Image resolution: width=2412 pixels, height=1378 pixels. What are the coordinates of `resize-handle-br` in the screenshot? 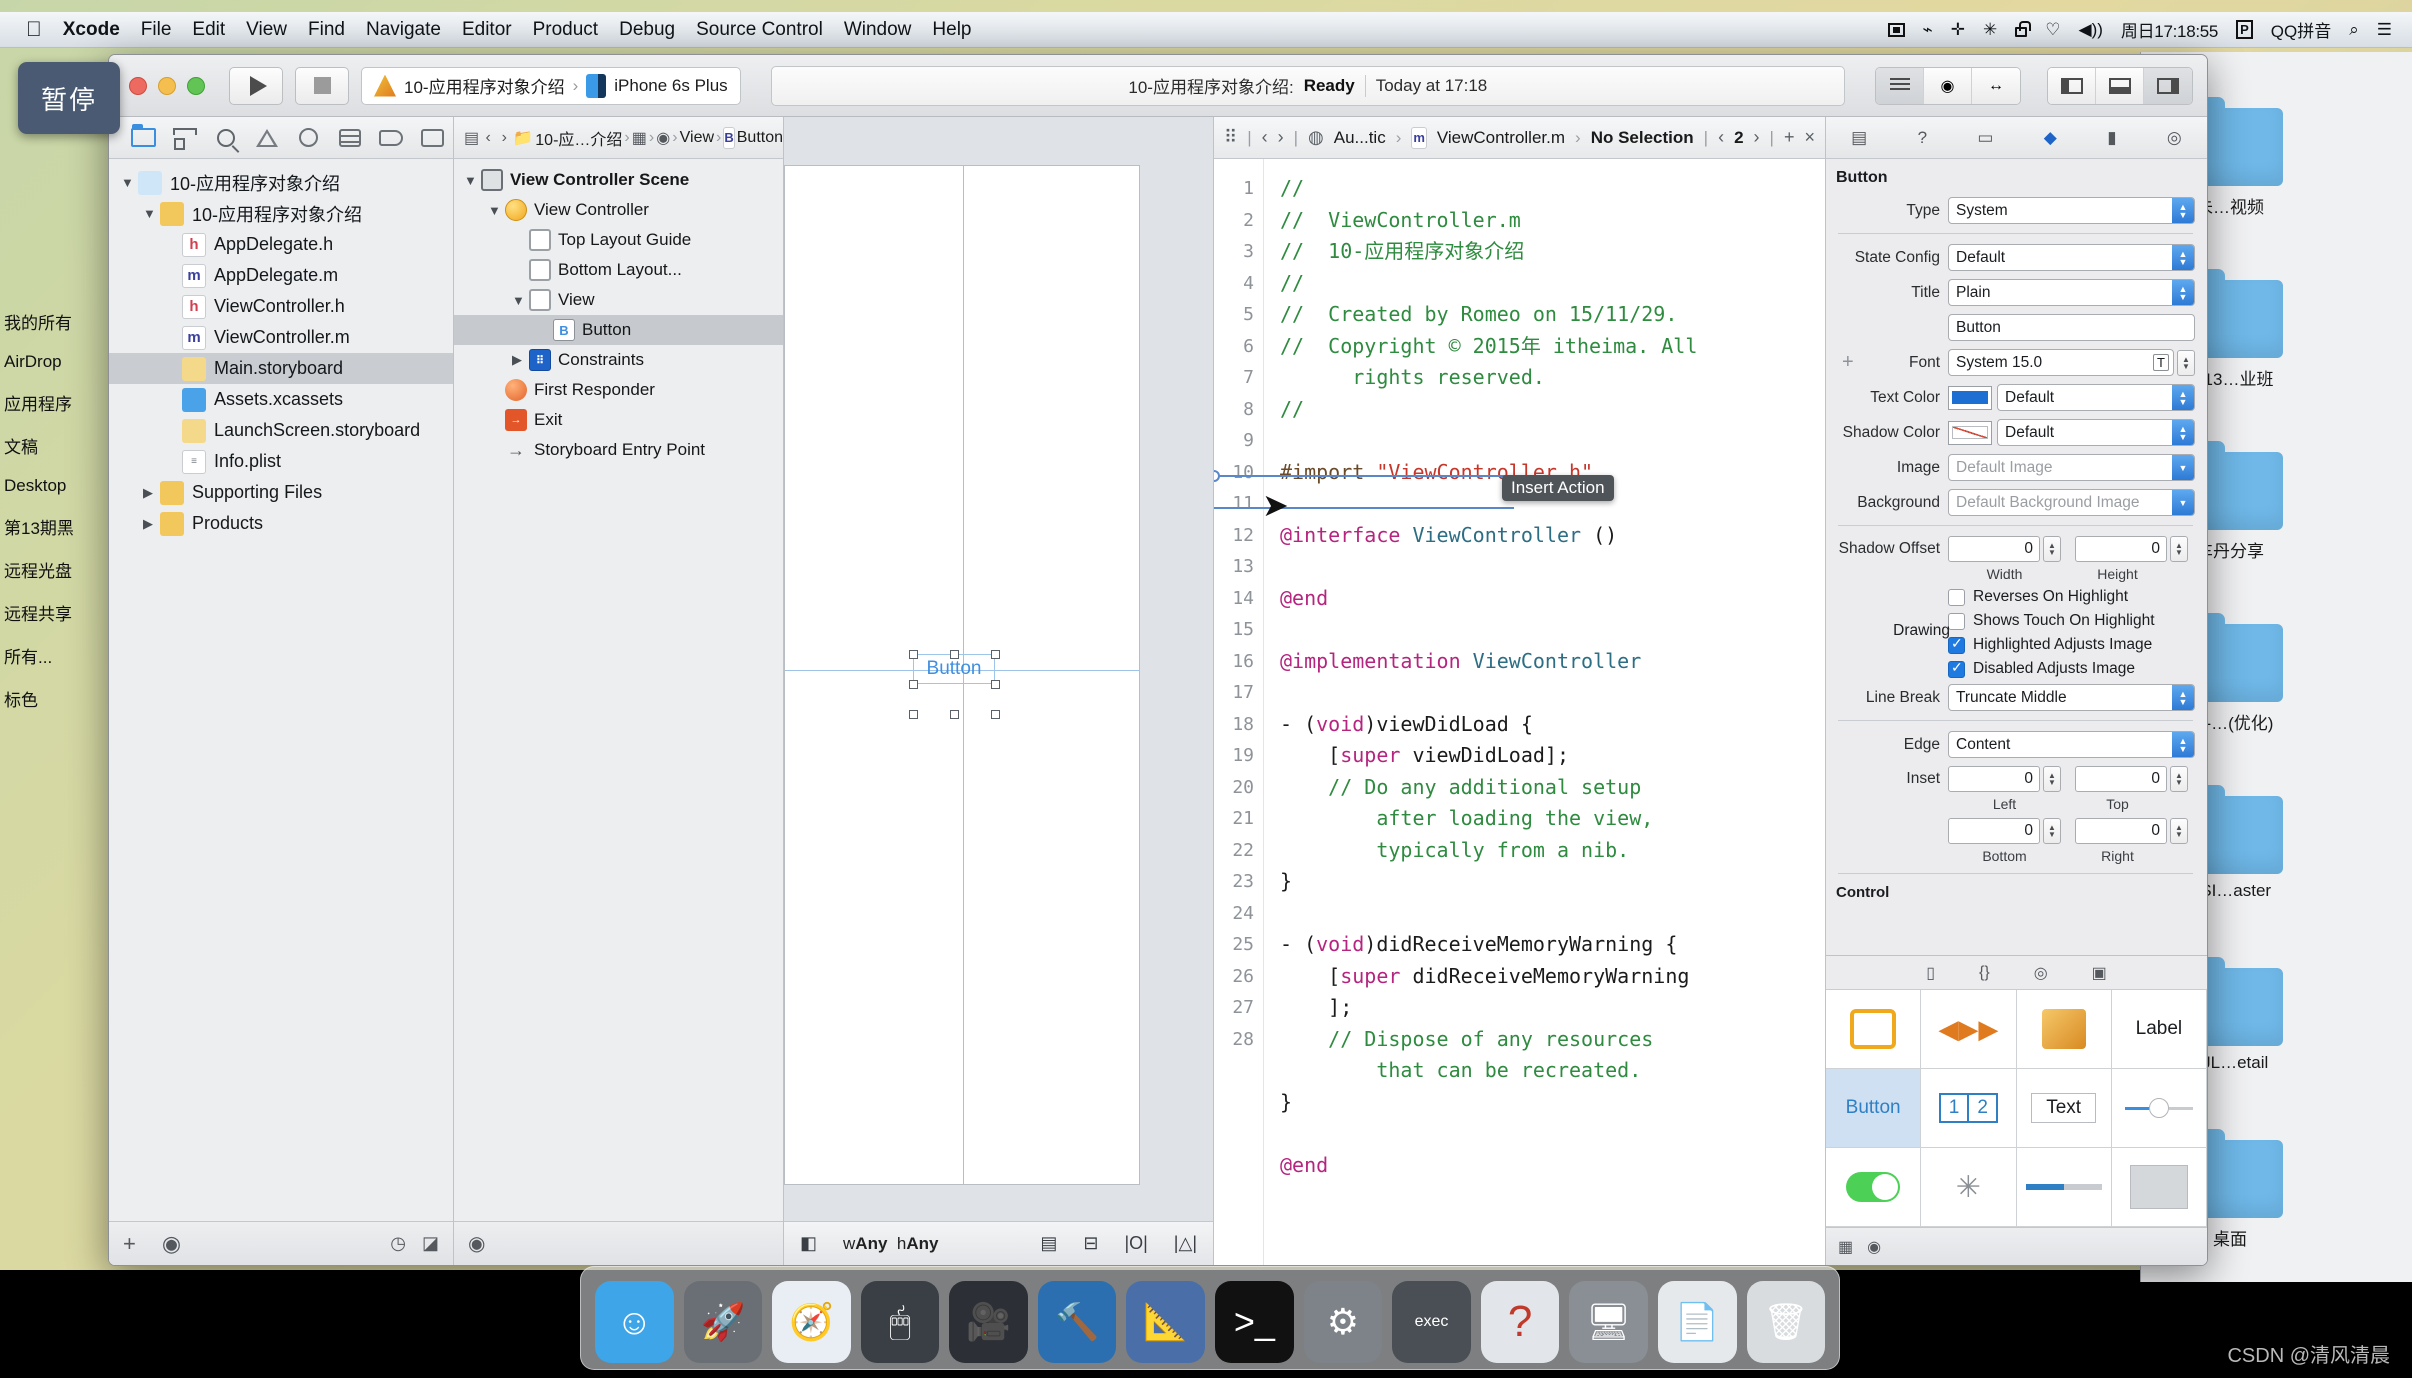 It's located at (995, 714).